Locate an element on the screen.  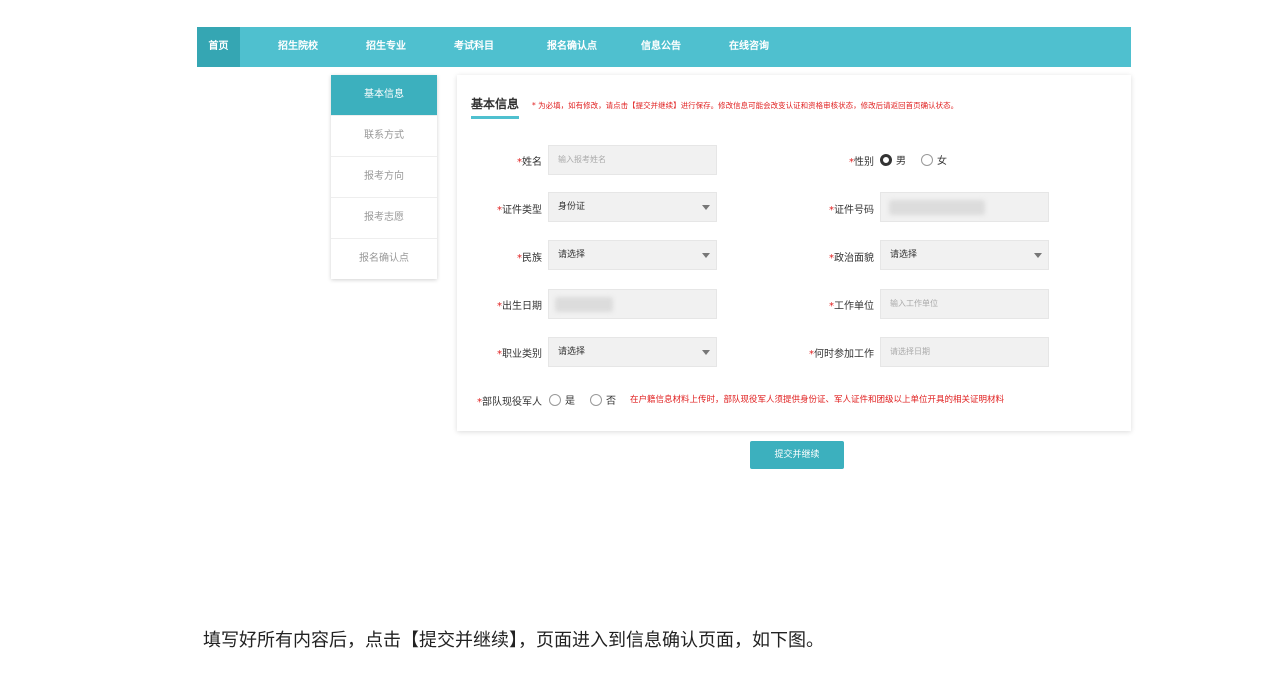
ethnicity-select: 请选择 is located at coordinates (632, 255).